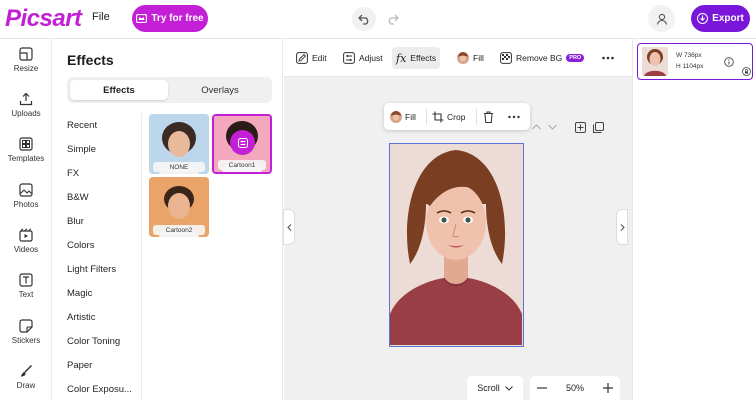 This screenshot has width=756, height=404. What do you see at coordinates (302, 58) in the screenshot?
I see `edit-icon` at bounding box center [302, 58].